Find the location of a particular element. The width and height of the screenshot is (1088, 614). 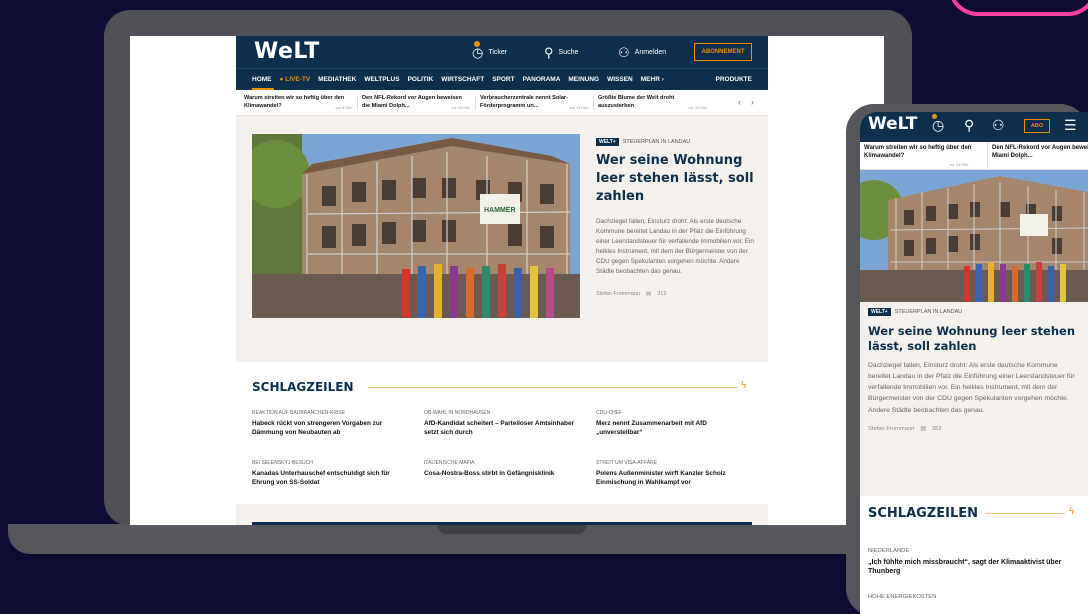

hero-image: HAMMER is located at coordinates (416, 226).